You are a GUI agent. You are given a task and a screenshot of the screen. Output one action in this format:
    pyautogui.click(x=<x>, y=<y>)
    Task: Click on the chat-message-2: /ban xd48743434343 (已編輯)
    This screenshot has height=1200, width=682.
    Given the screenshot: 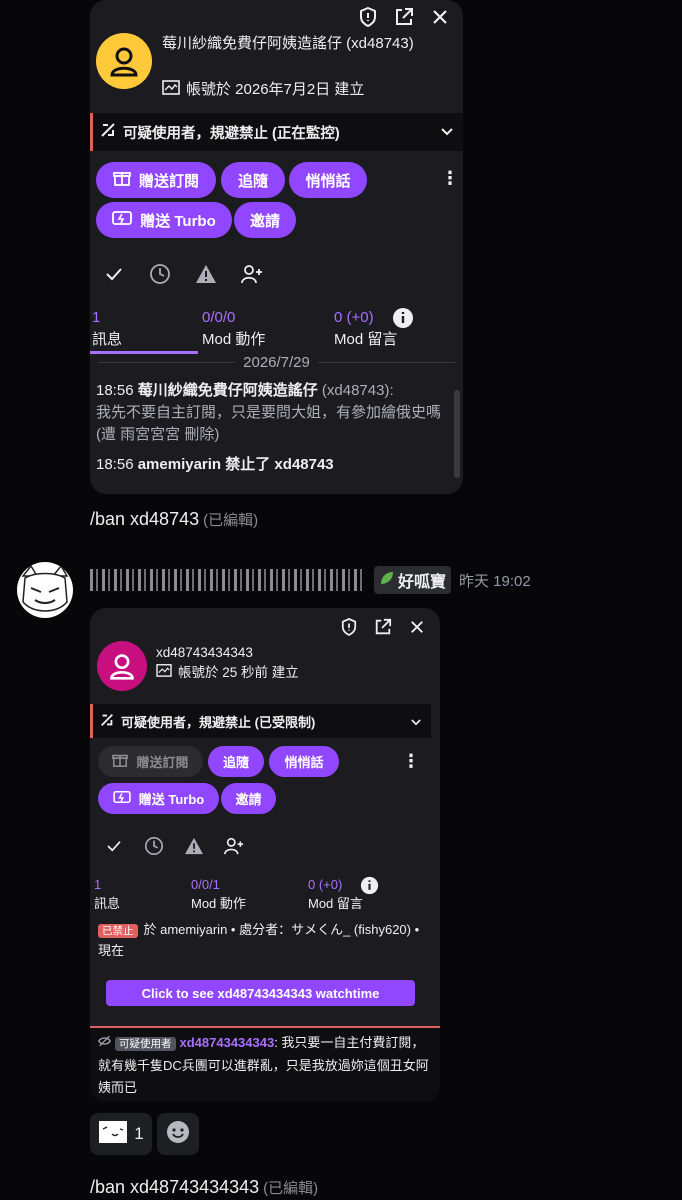 What is the action you would take?
    pyautogui.click(x=204, y=1187)
    